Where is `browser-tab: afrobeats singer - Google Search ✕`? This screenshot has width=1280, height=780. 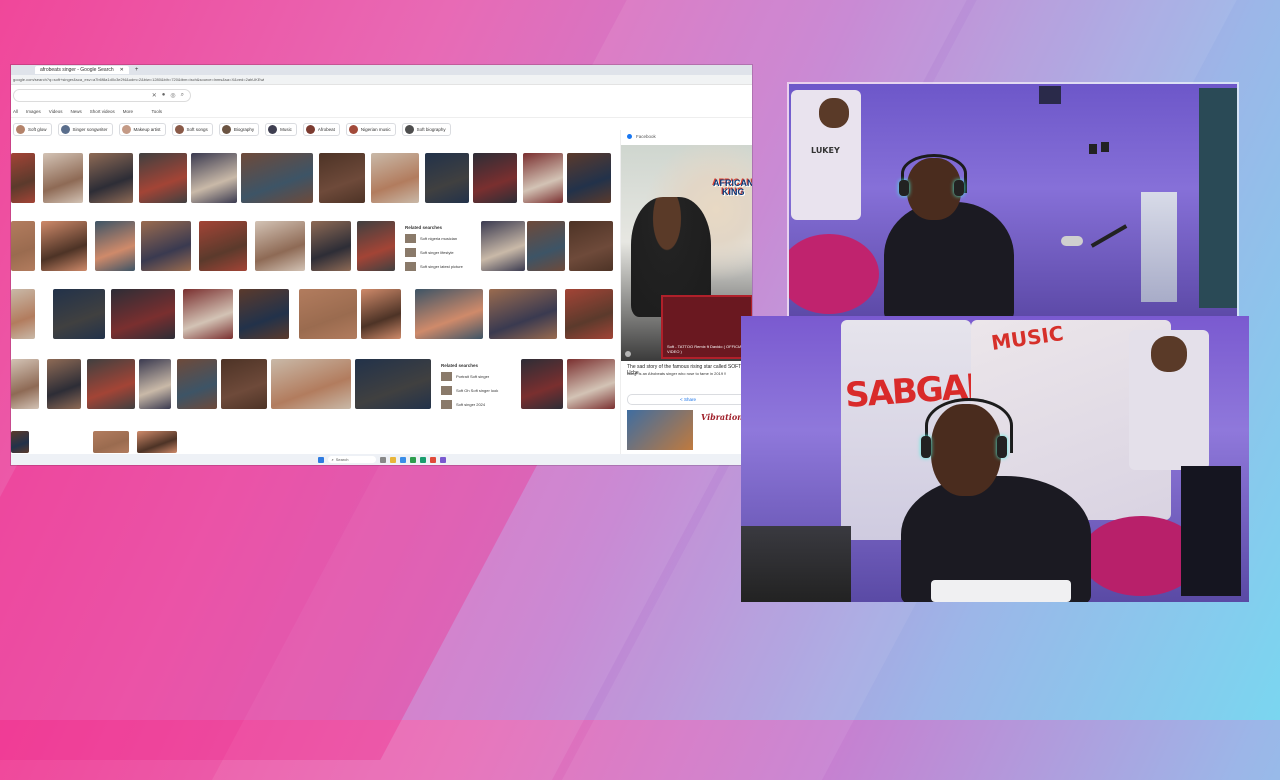 browser-tab: afrobeats singer - Google Search ✕ is located at coordinates (82, 70).